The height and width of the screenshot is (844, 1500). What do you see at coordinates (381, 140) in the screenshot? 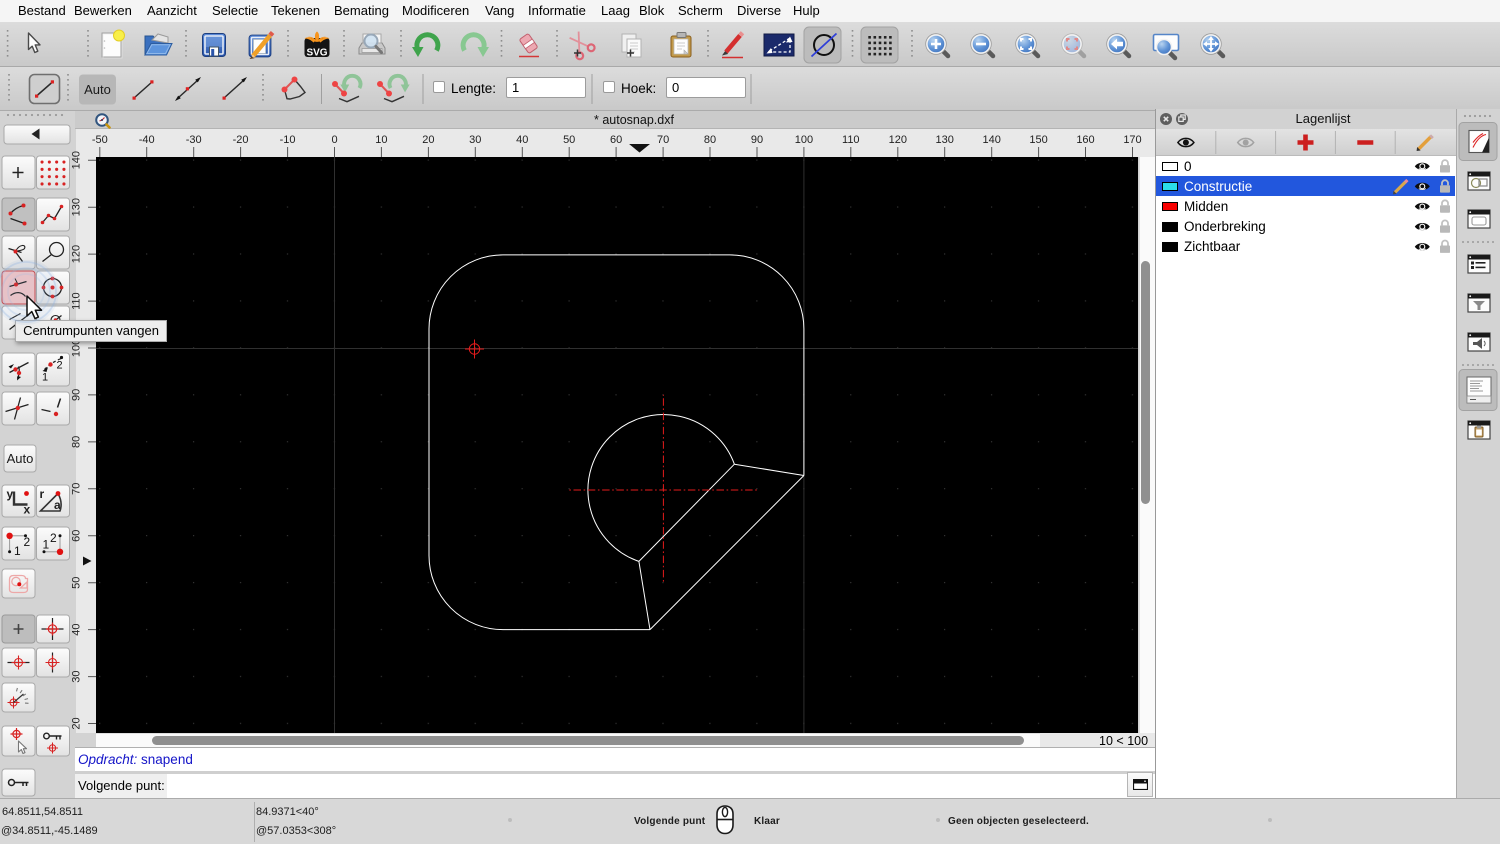
I see `svg-text: 10` at bounding box center [381, 140].